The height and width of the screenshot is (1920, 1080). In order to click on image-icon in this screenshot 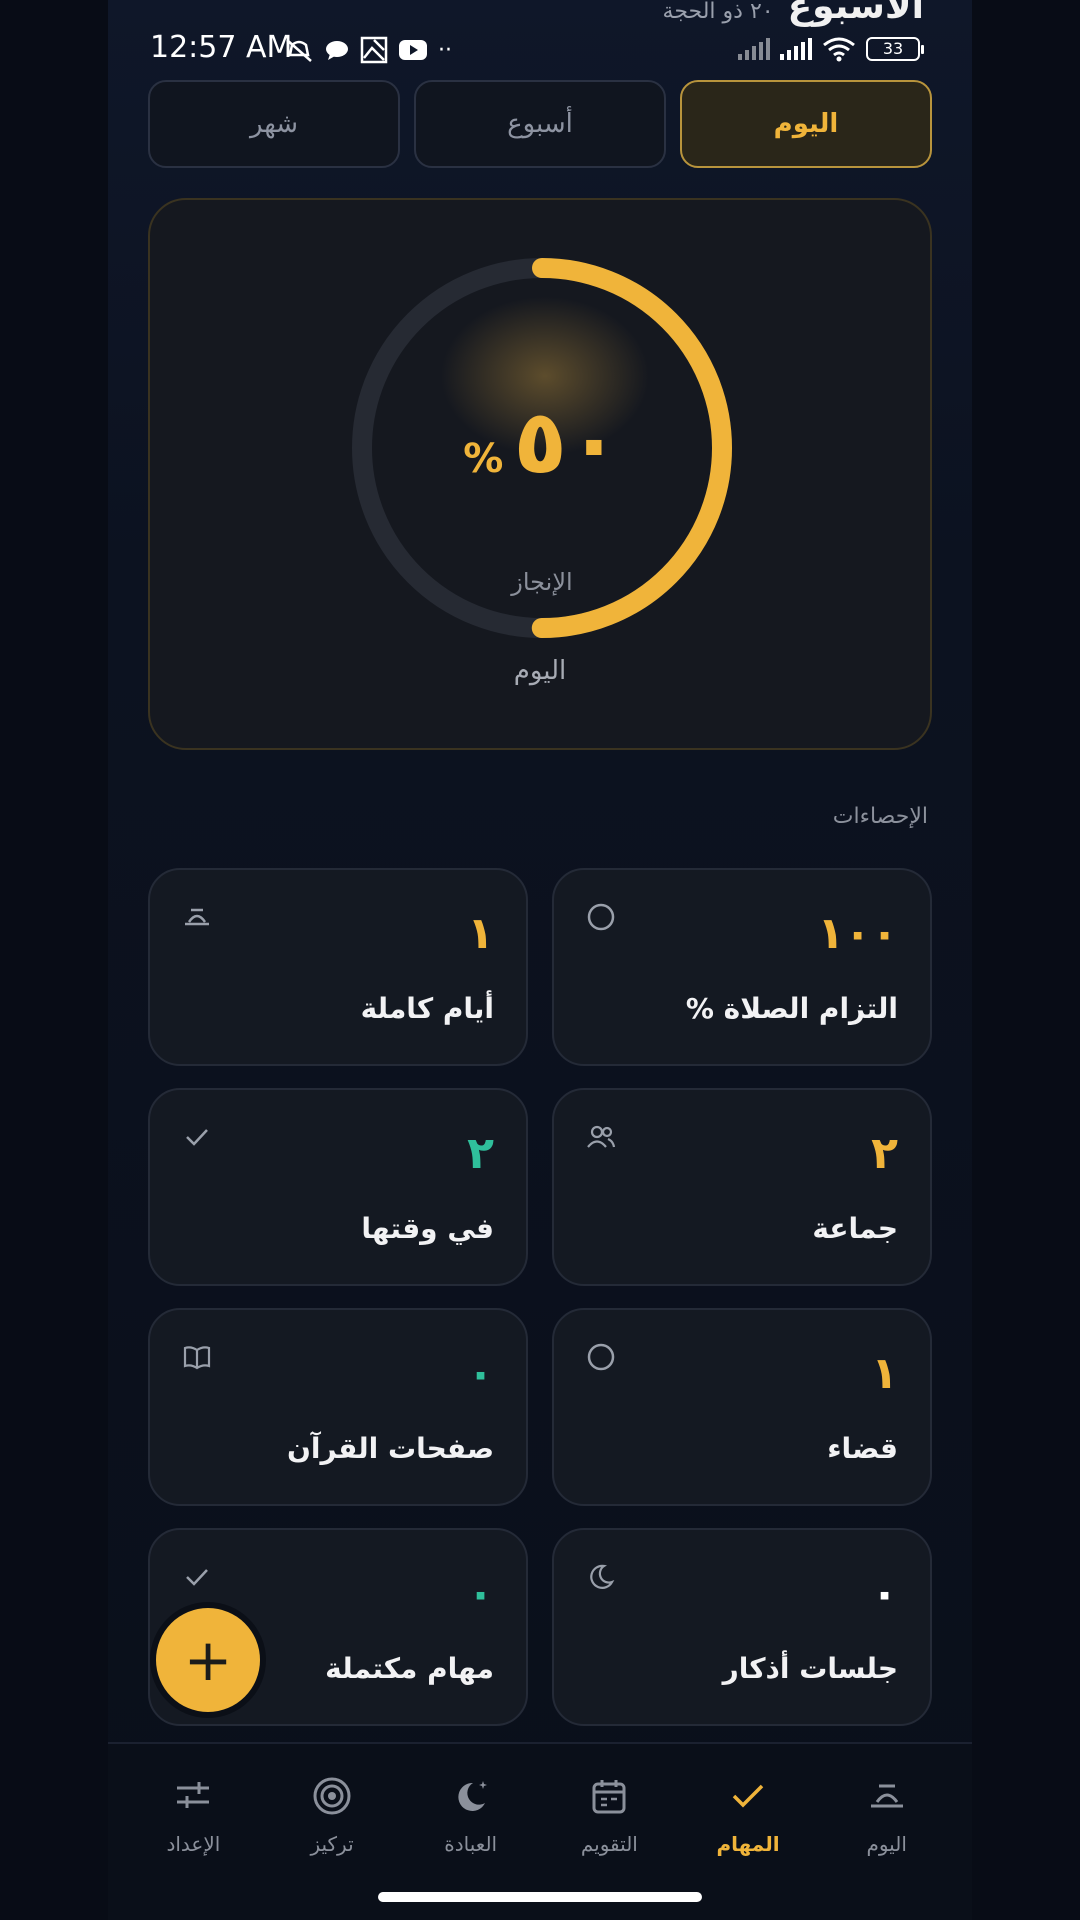, I will do `click(374, 50)`.